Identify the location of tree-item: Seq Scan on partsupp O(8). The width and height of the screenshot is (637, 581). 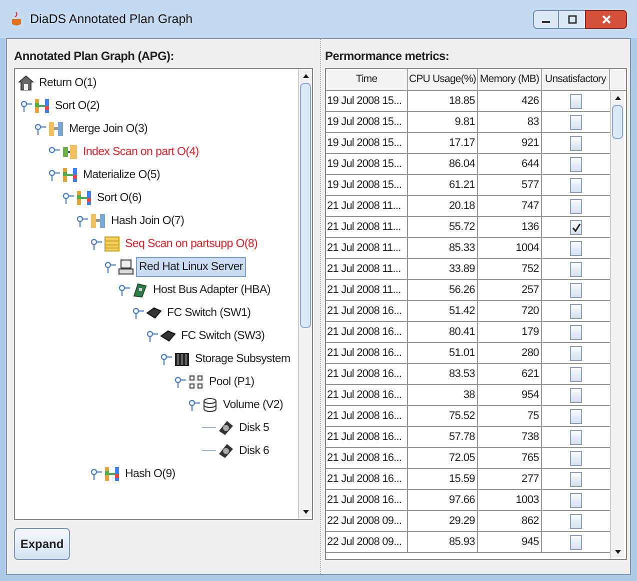
(191, 244).